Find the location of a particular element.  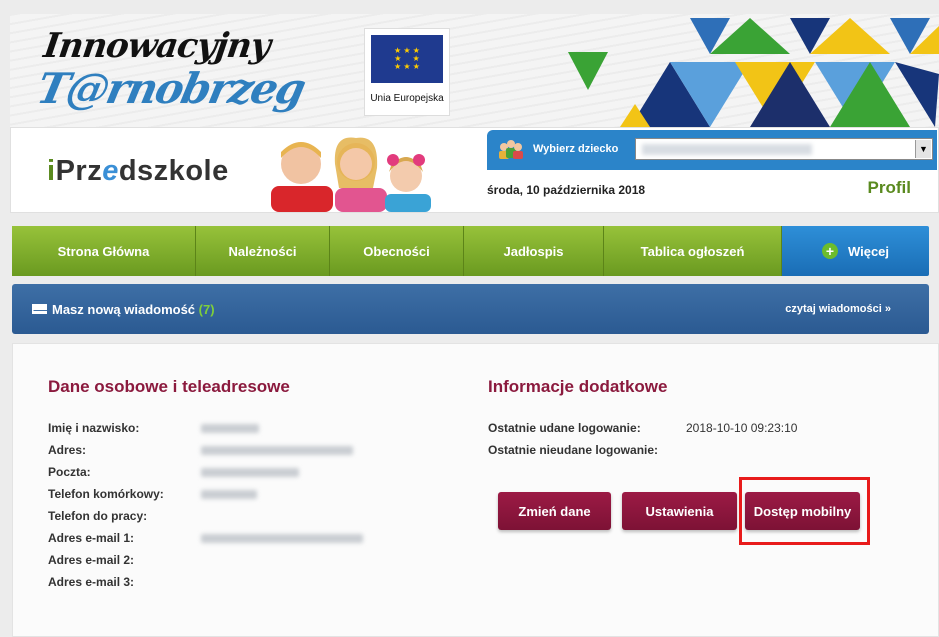

dropdown-arrow-icon: ▼ is located at coordinates (923, 149).